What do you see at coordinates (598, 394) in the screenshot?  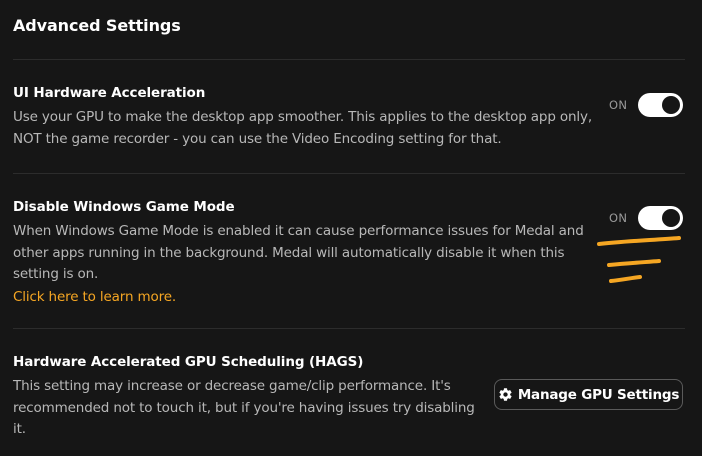 I see `manage-gpu-settings-label: Manage GPU Settings` at bounding box center [598, 394].